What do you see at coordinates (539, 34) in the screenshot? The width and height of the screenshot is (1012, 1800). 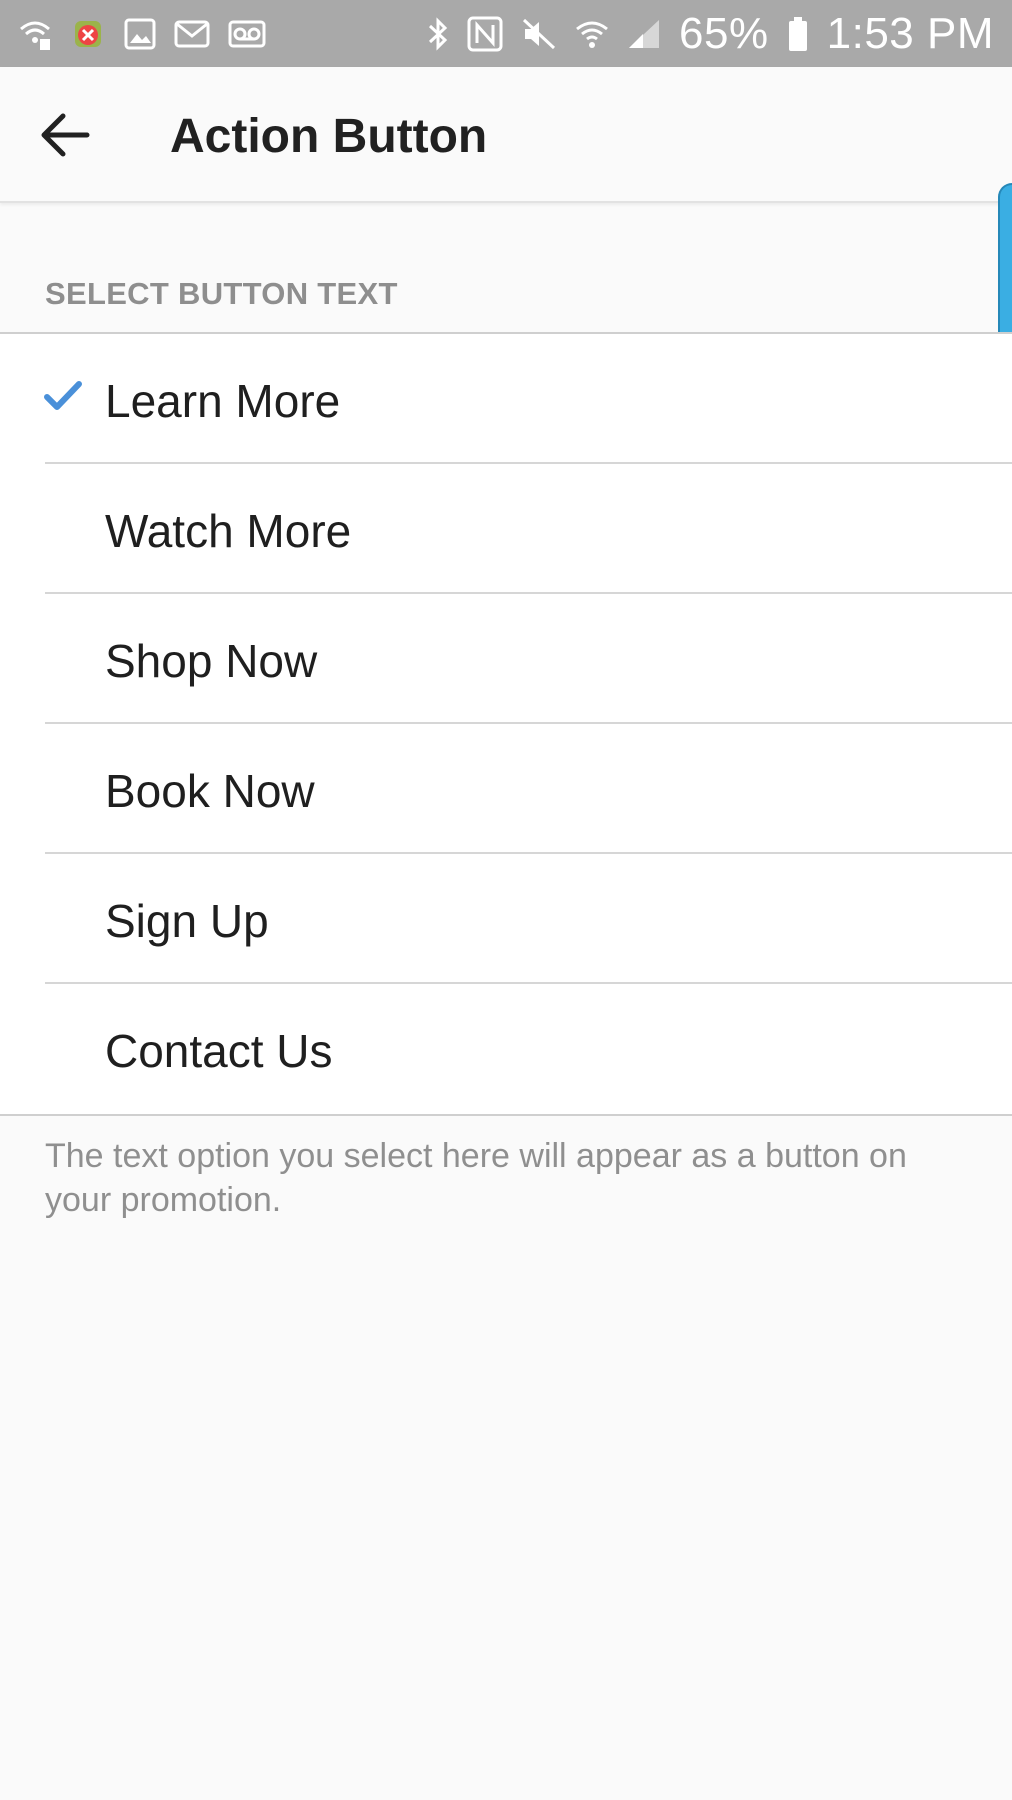 I see `mute-icon` at bounding box center [539, 34].